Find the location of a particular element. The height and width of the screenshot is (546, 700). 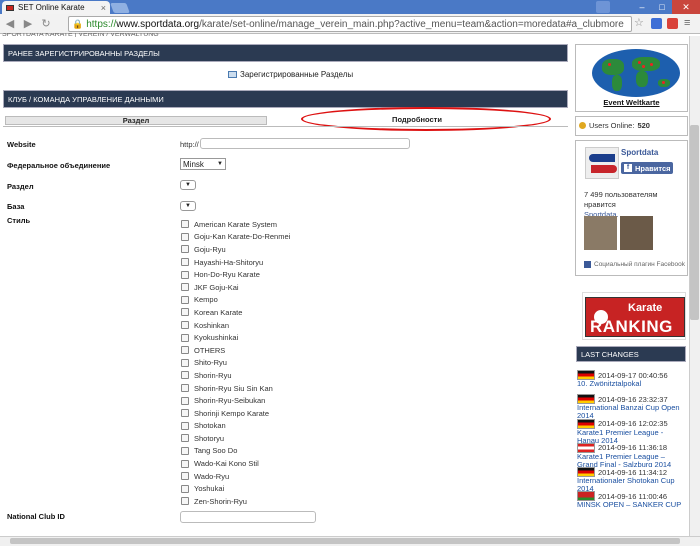

style-option: Korean Karate is located at coordinates (235, 312).